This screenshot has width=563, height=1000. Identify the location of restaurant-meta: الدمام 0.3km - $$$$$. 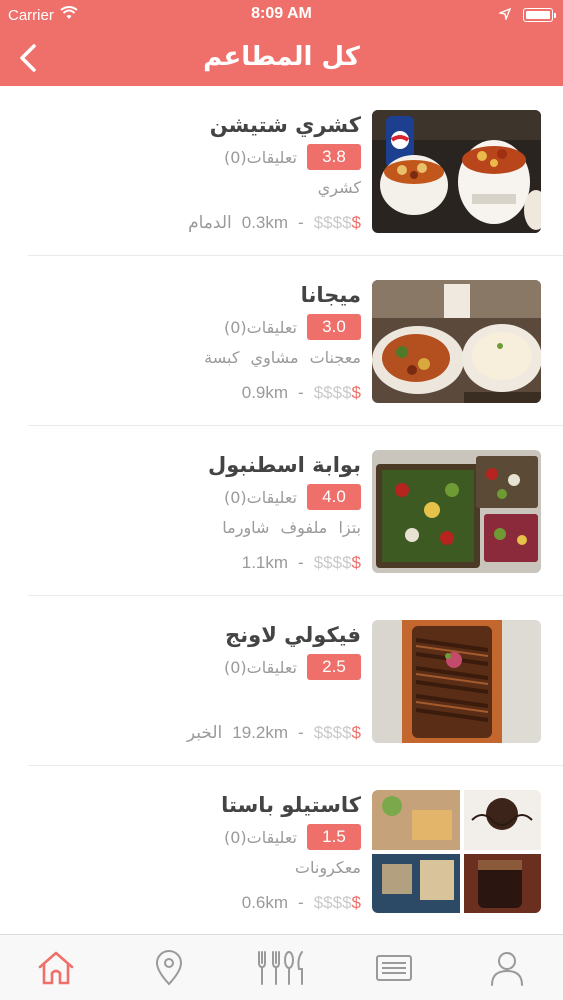
(201, 223).